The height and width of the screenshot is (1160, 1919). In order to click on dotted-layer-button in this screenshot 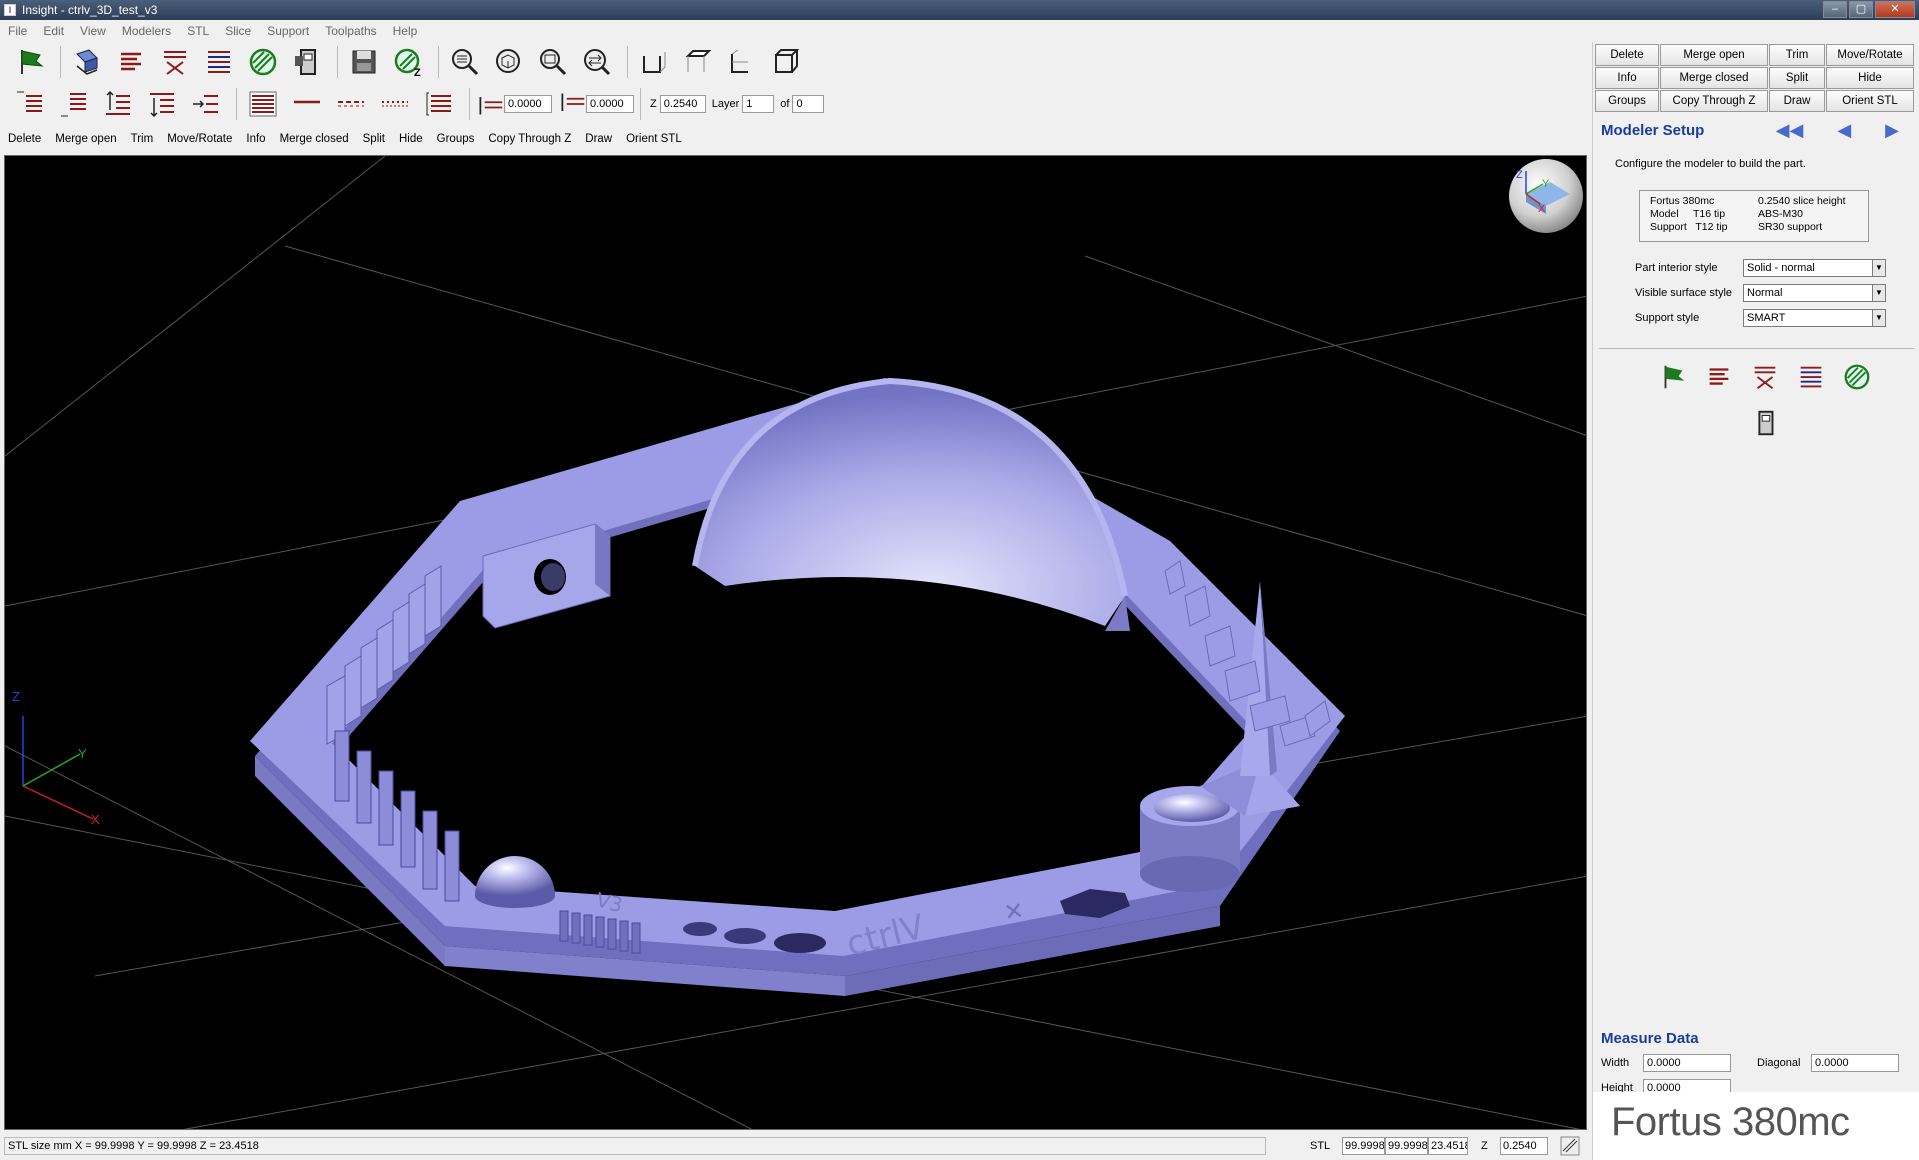, I will do `click(395, 104)`.